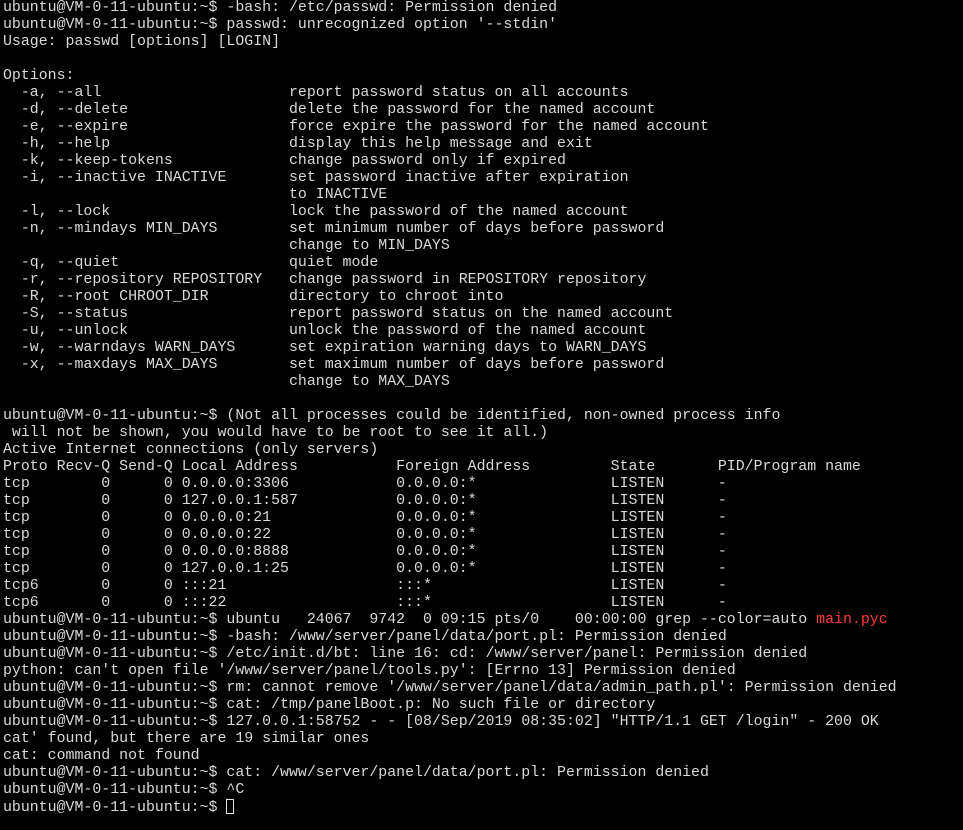  What do you see at coordinates (365, 552) in the screenshot?
I see `terminal-line: tcp 0 0 0.0.0.0:8888 0.0.0.0:* LISTEN -` at bounding box center [365, 552].